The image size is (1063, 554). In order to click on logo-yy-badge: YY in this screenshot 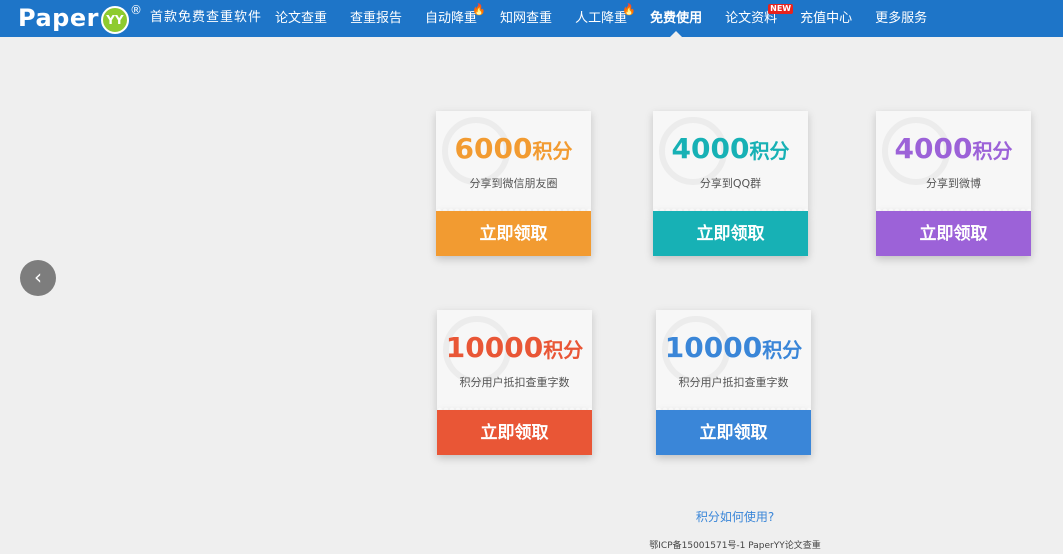, I will do `click(114, 20)`.